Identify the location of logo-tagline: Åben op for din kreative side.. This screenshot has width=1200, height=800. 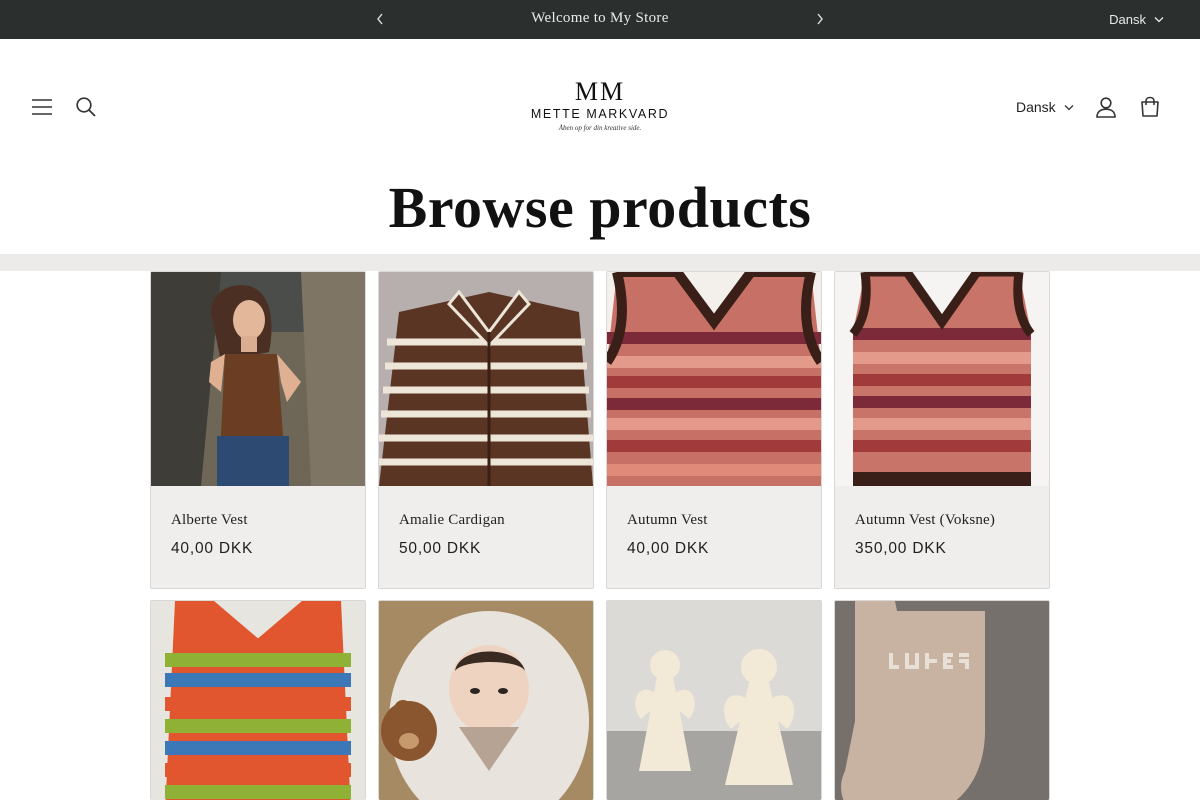
(600, 128).